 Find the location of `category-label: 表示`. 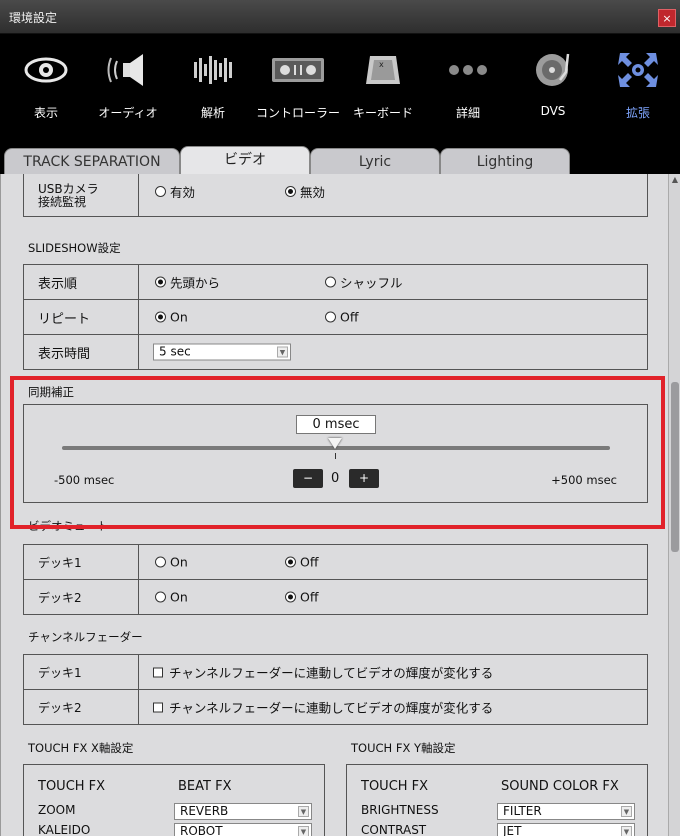

category-label: 表示 is located at coordinates (45, 113).